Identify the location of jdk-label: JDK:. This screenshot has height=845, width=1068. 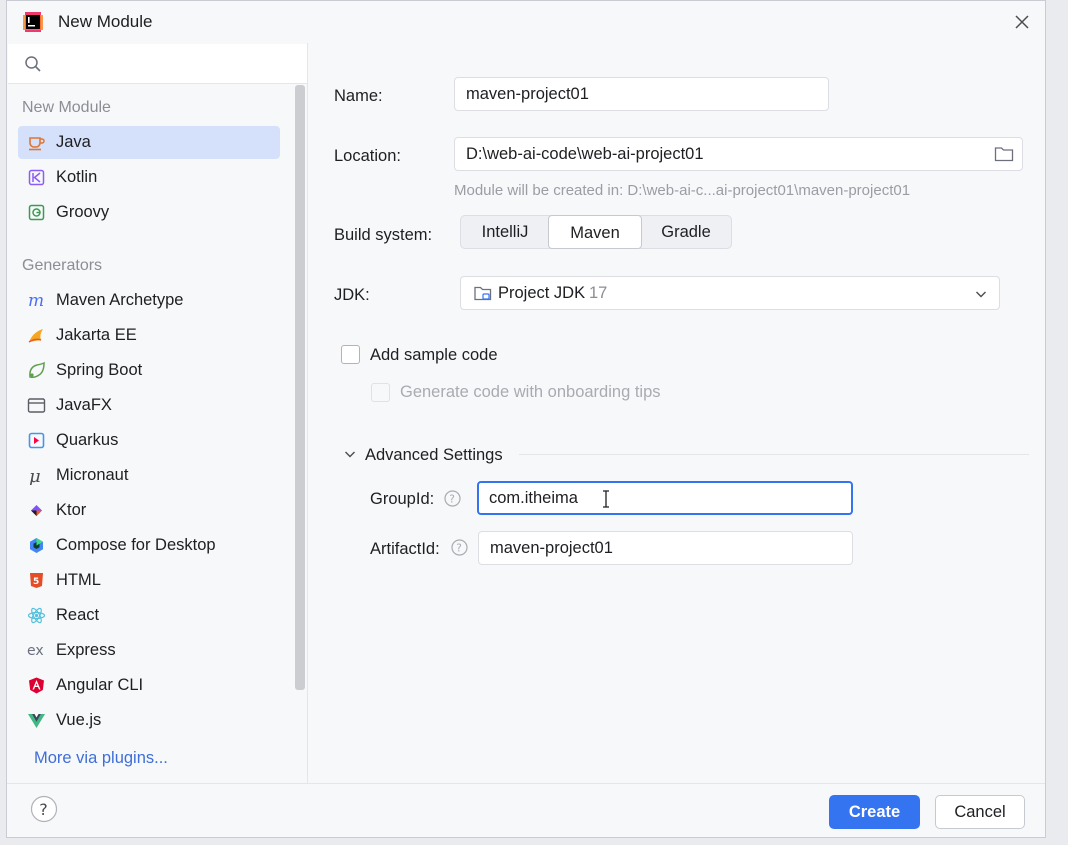
(352, 295).